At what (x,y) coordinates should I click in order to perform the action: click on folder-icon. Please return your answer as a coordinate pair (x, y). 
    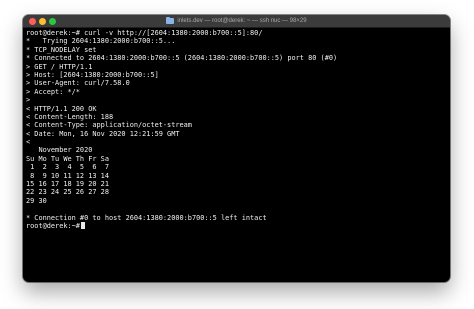
    Looking at the image, I should click on (170, 20).